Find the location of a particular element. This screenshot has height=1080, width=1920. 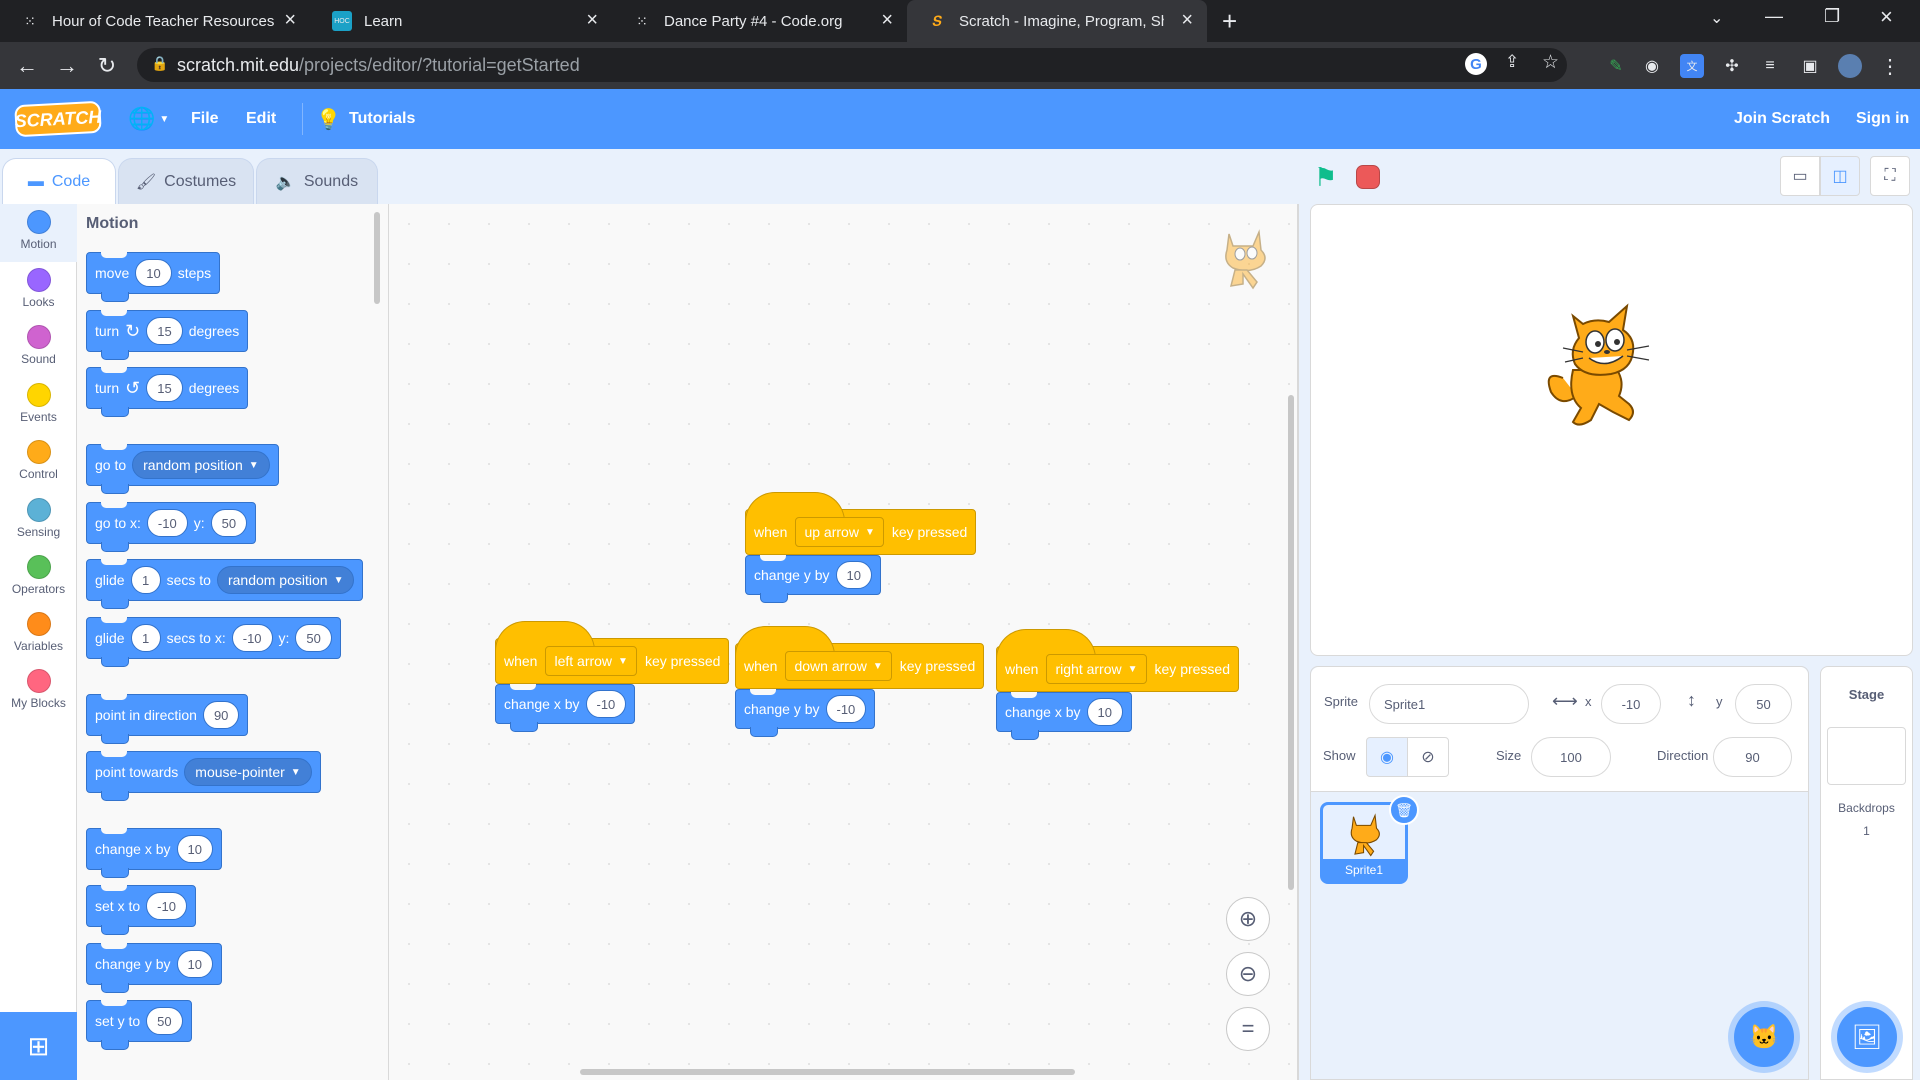

x-field: -10 is located at coordinates (1631, 704).